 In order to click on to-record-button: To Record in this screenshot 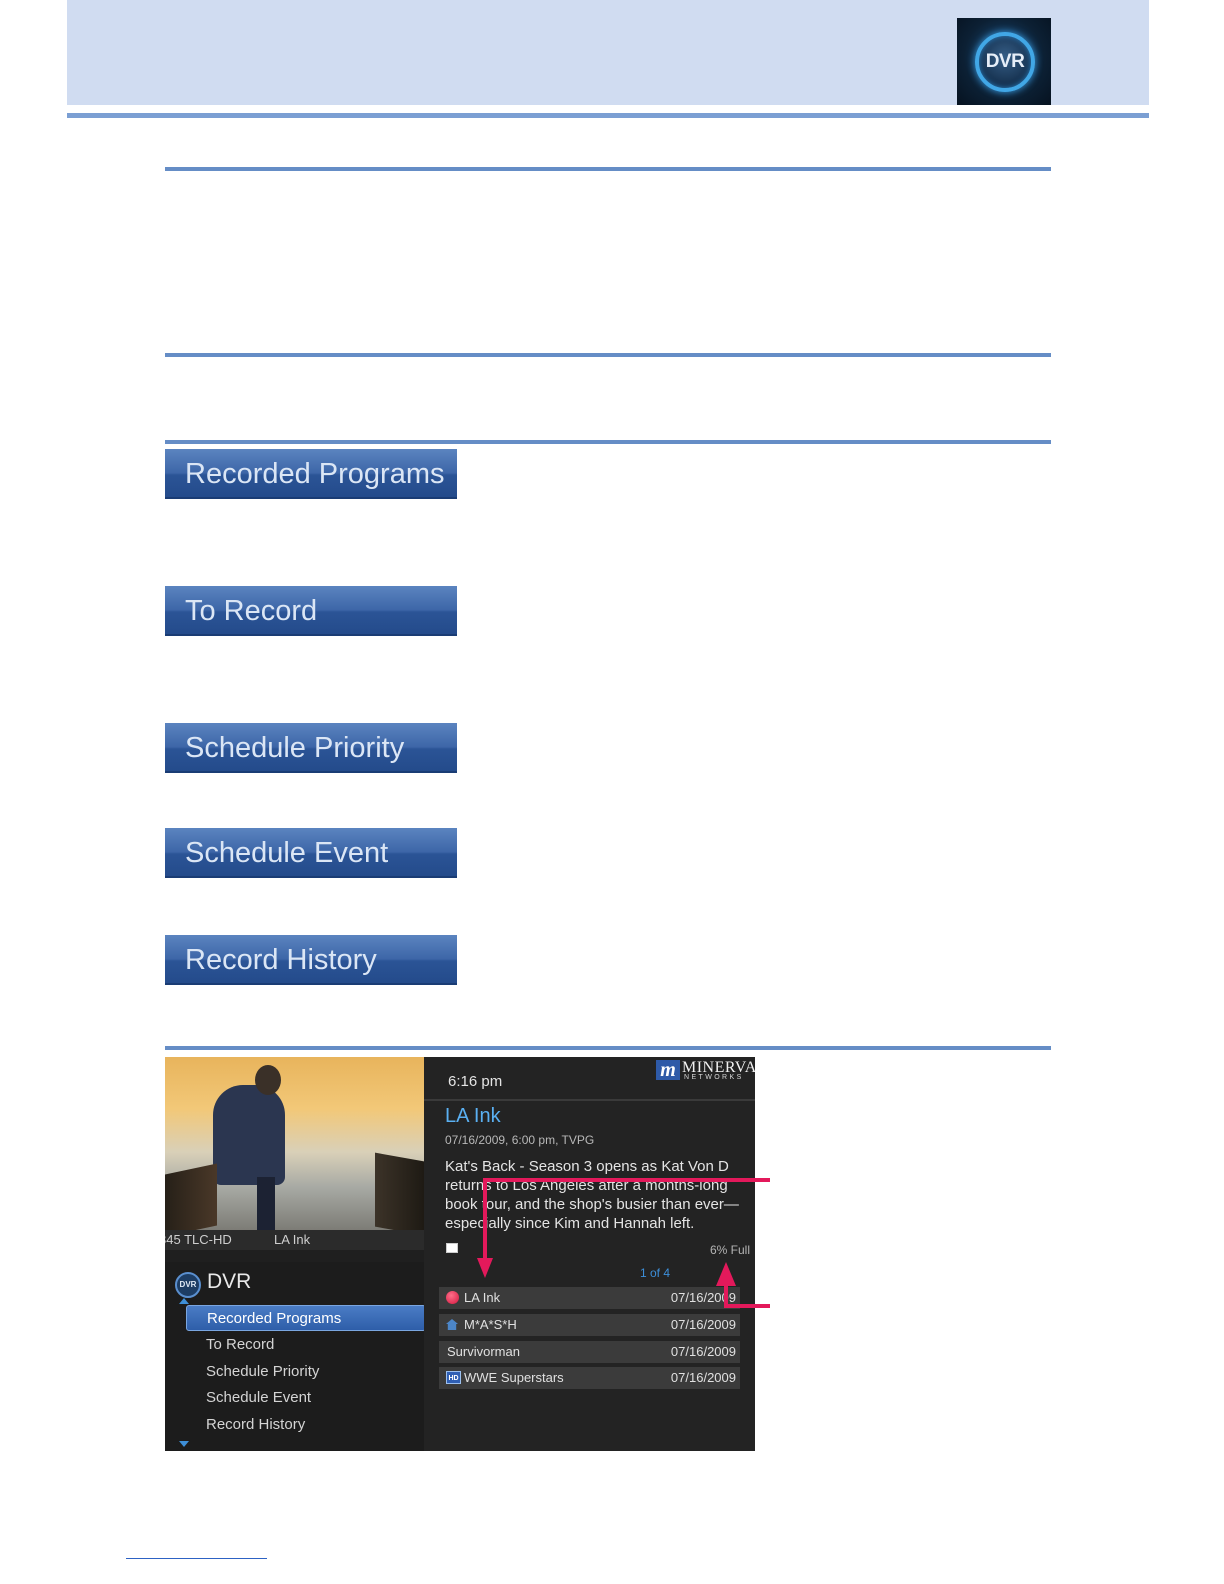, I will do `click(311, 611)`.